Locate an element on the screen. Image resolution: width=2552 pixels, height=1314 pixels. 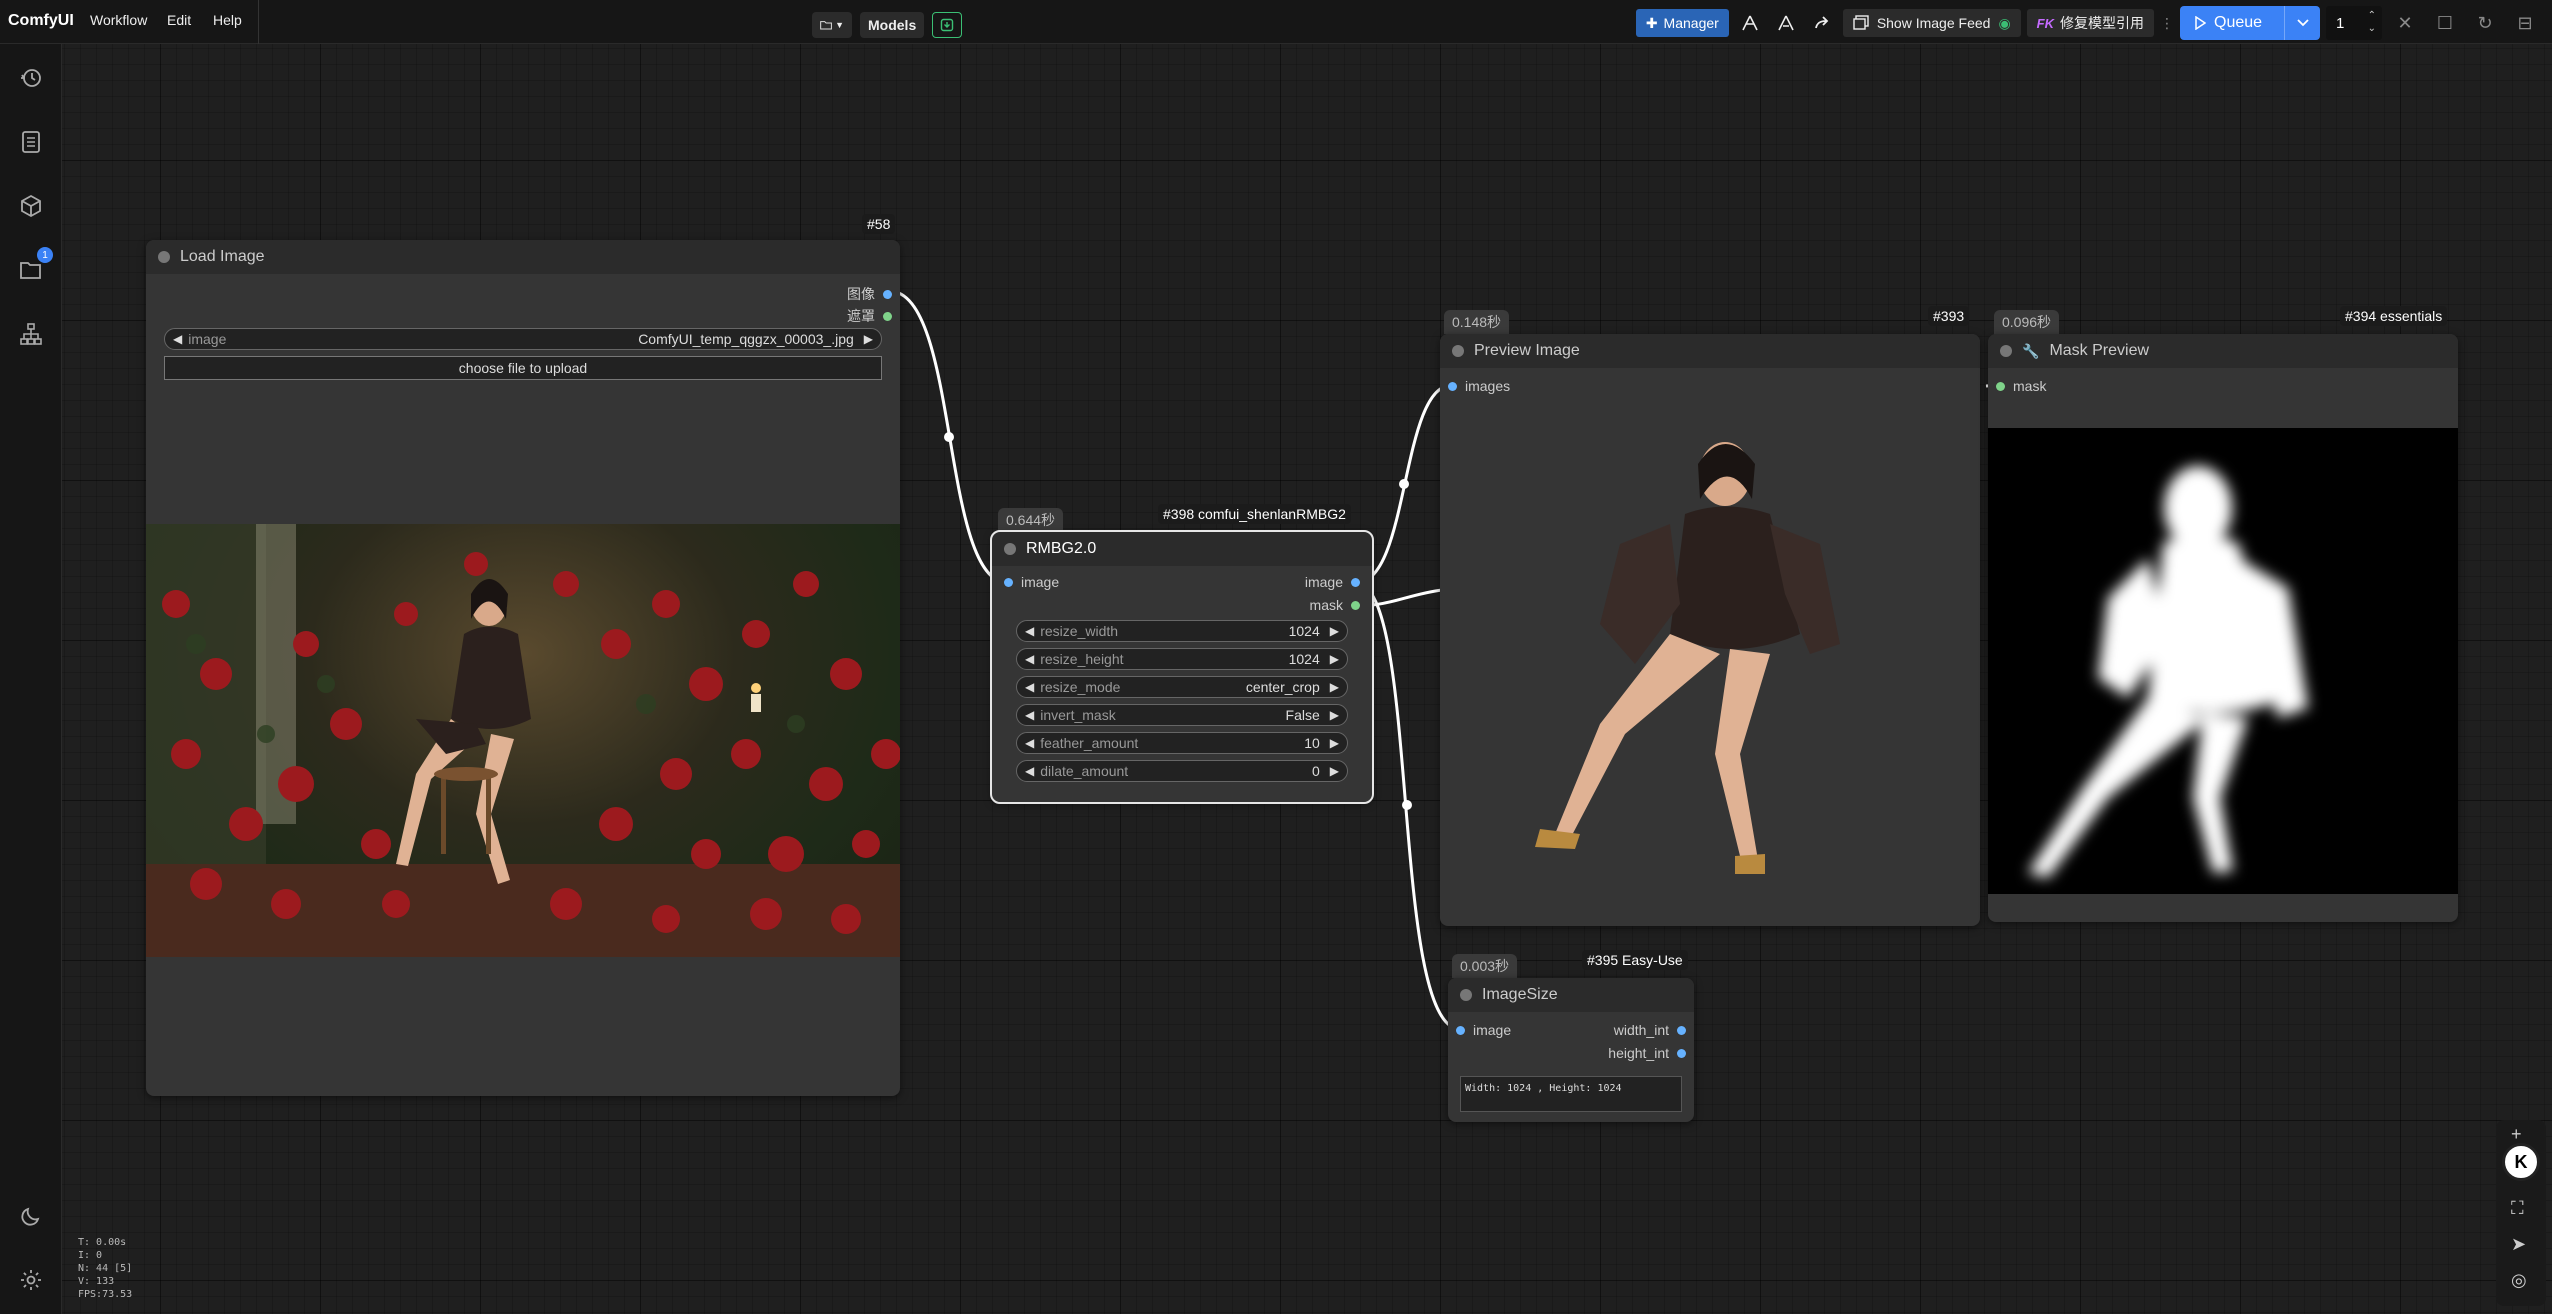
output-slot-mask: mask is located at coordinates (1335, 605).